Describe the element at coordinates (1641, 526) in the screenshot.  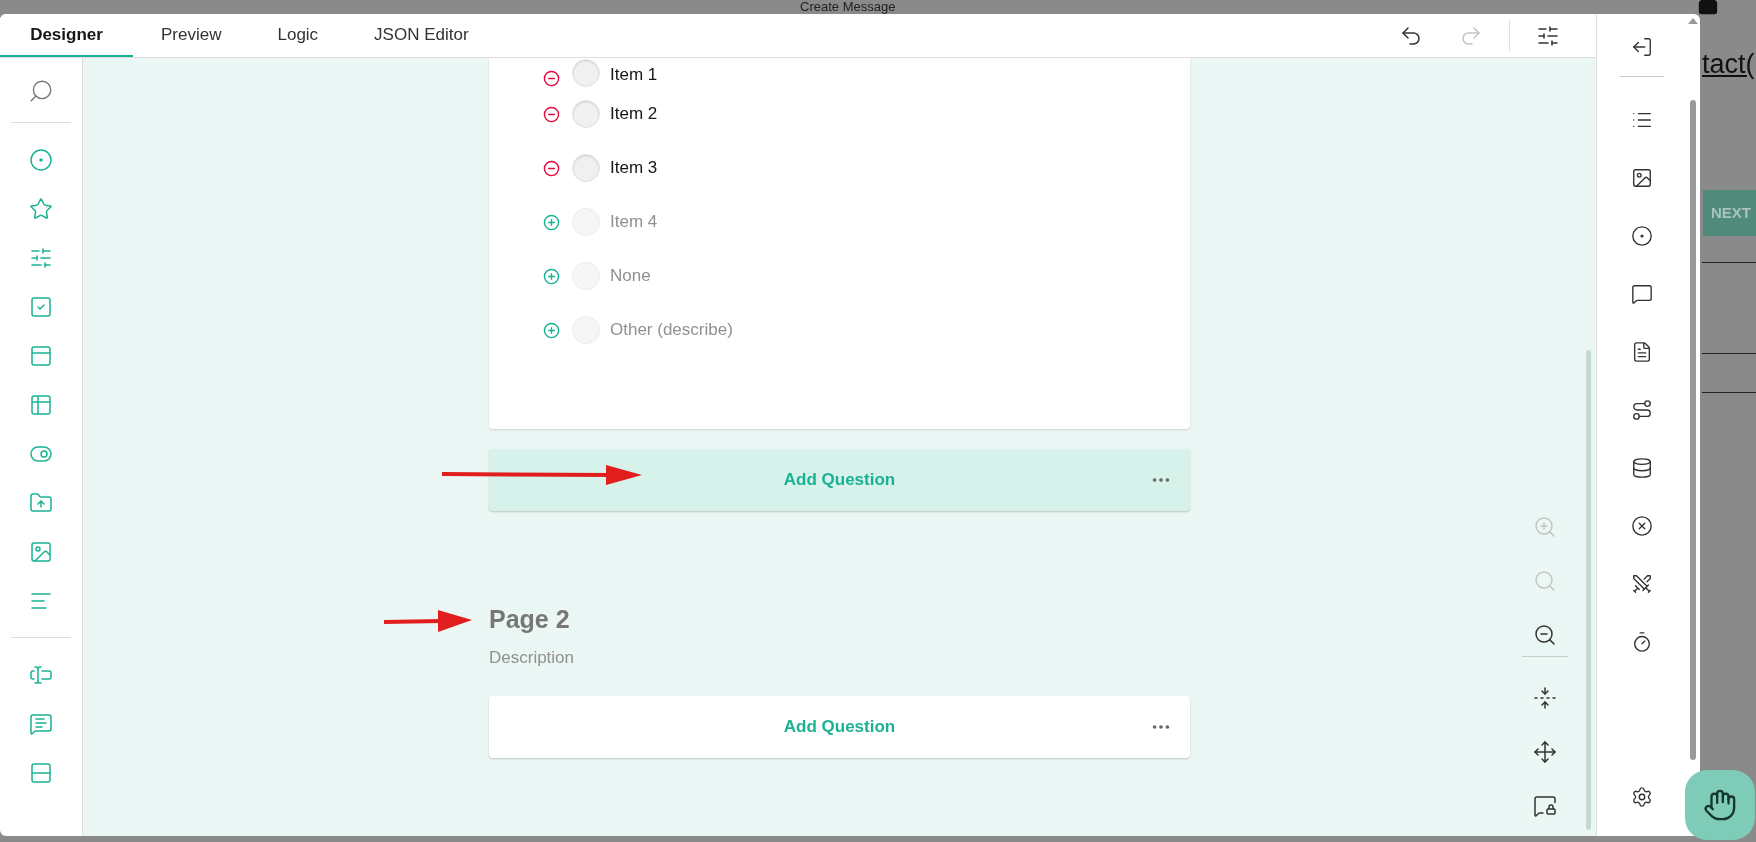
I see `circle-x-icon` at that location.